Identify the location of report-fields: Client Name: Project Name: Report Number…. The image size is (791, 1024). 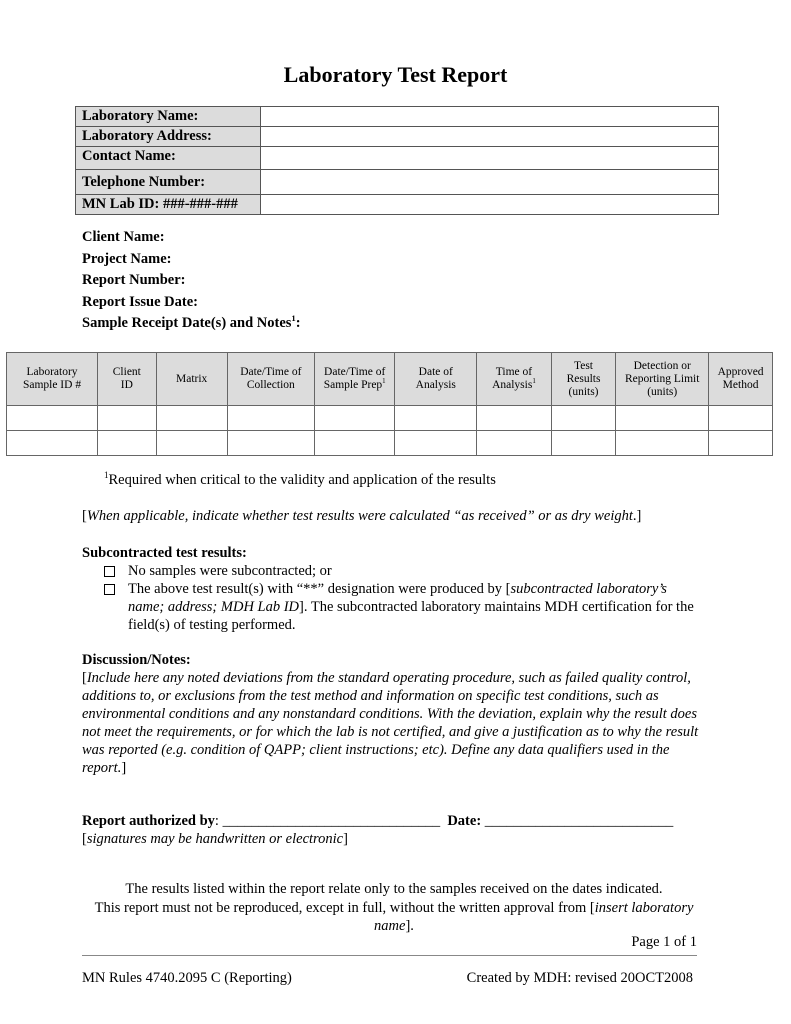
(191, 281).